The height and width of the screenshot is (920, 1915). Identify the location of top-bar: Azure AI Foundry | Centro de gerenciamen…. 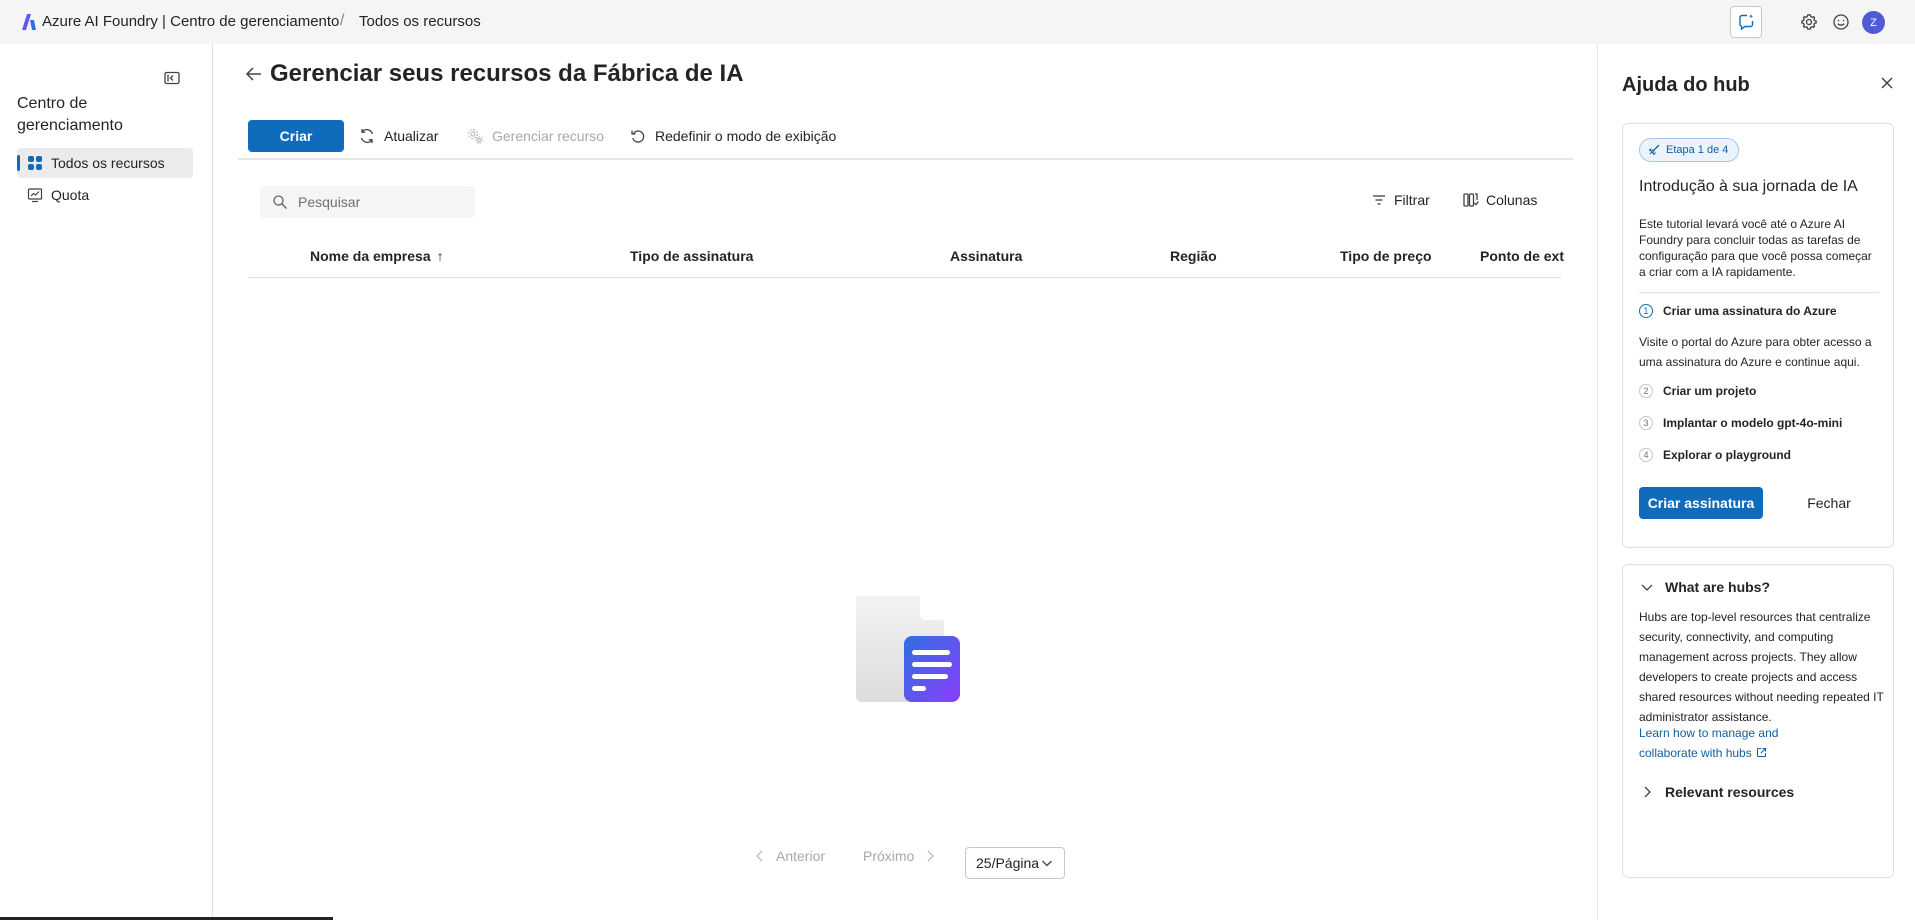
(957, 22).